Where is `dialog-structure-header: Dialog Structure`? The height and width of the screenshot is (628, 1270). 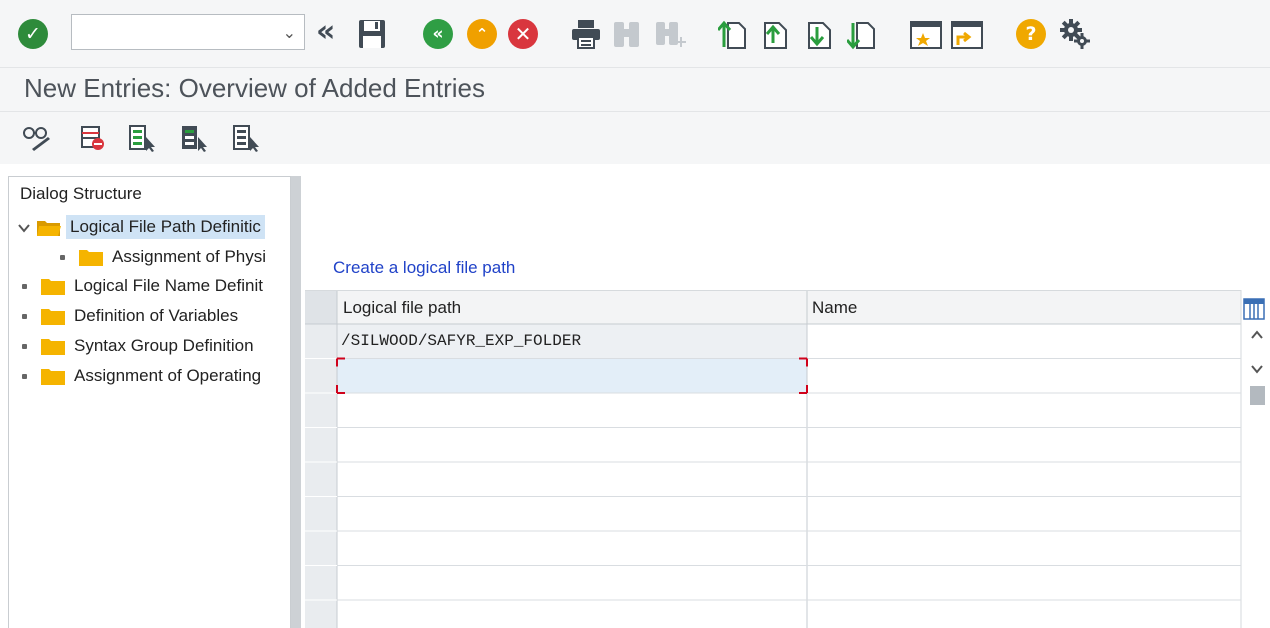
dialog-structure-header: Dialog Structure is located at coordinates (81, 193).